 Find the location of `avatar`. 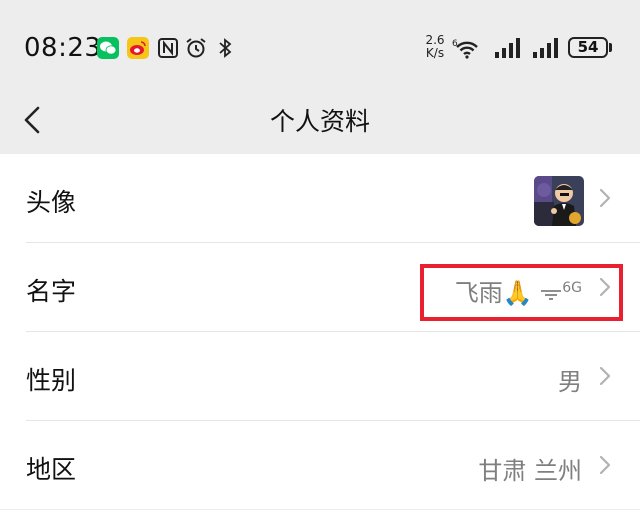

avatar is located at coordinates (559, 201).